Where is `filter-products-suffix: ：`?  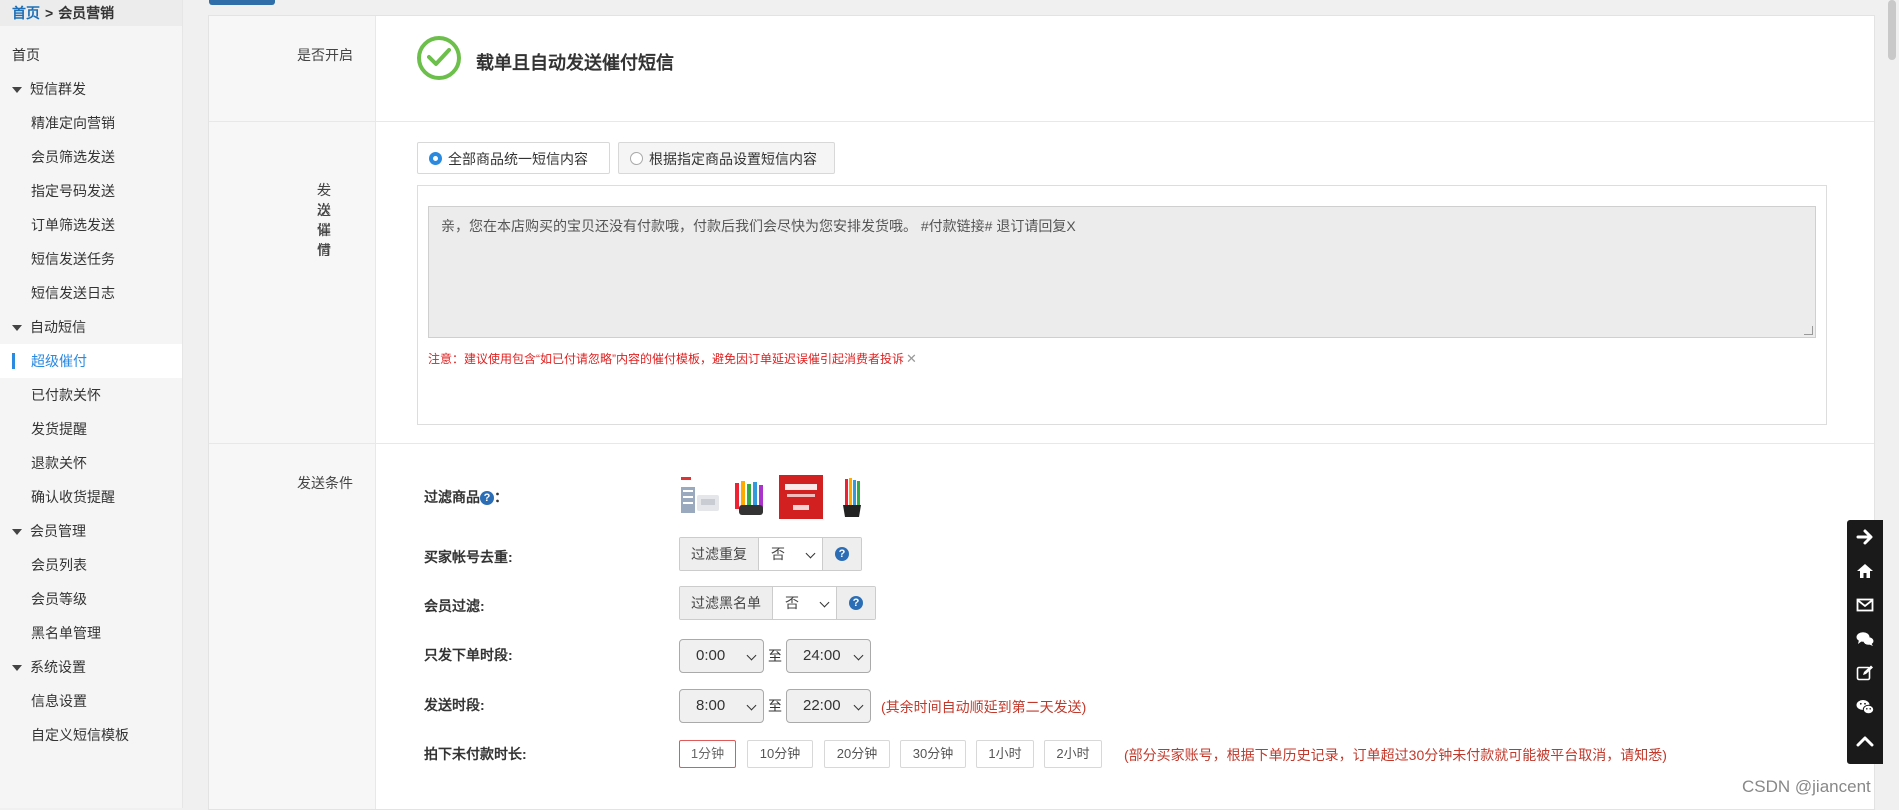
filter-products-suffix: ： is located at coordinates (501, 497).